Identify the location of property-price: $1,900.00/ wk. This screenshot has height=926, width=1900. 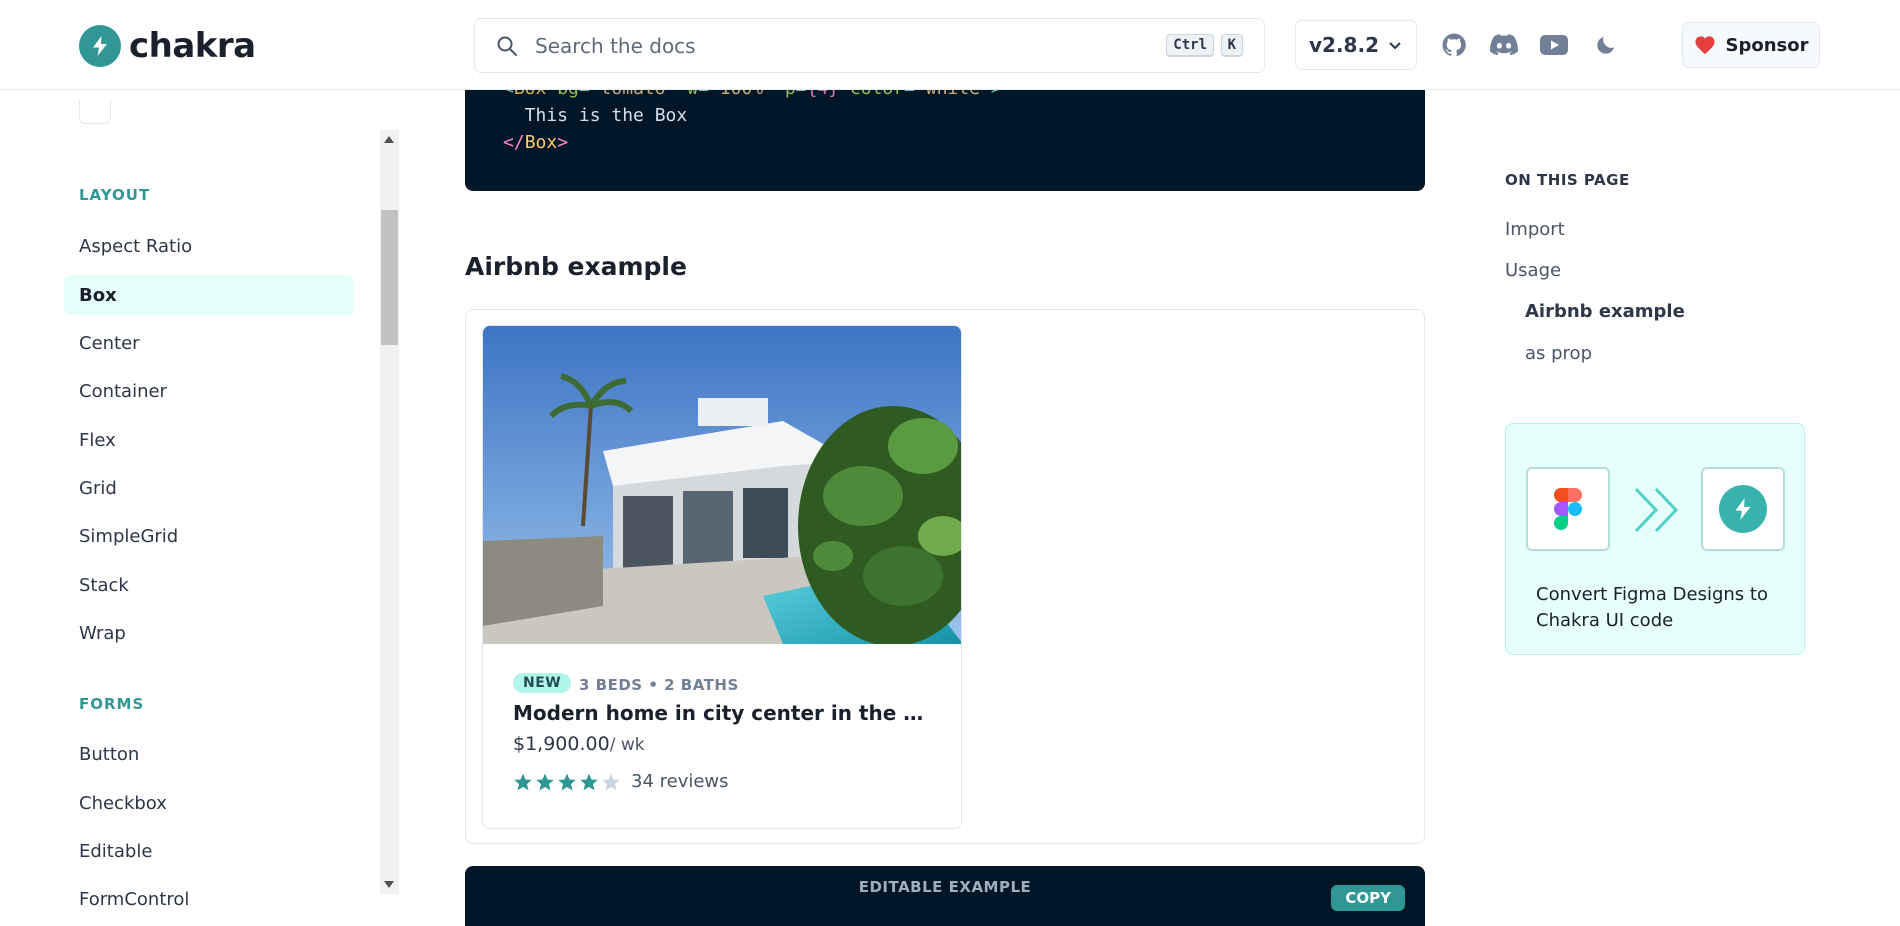
(579, 744).